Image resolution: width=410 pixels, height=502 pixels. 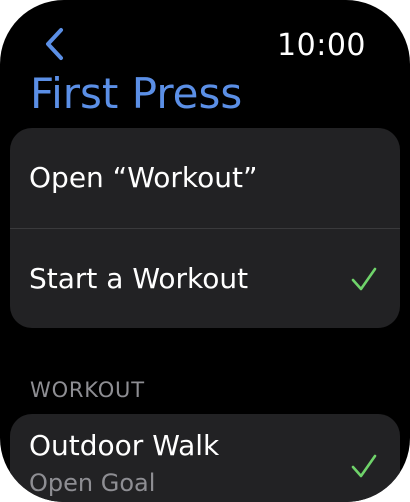 I want to click on section-header-workout: WORKOUT, so click(x=87, y=390).